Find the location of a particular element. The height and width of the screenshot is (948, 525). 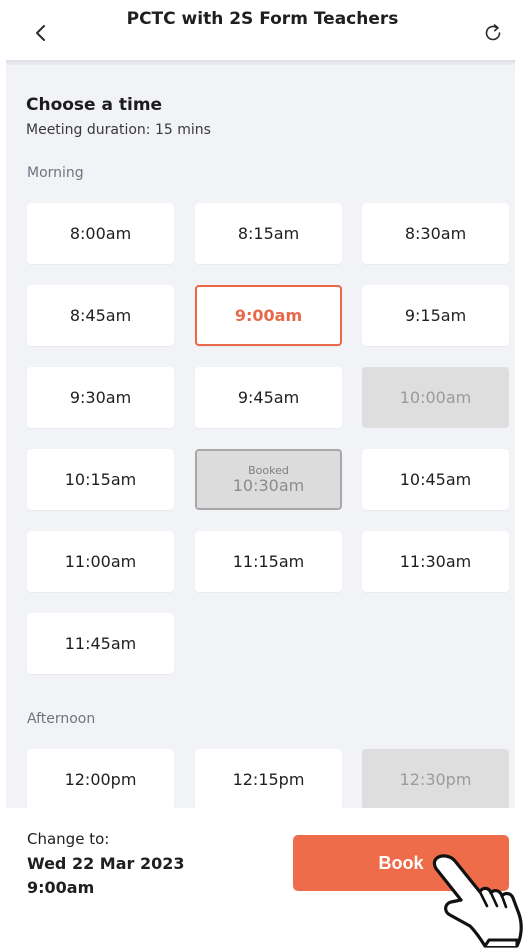

slot-time-label: 8:30am is located at coordinates (435, 233).